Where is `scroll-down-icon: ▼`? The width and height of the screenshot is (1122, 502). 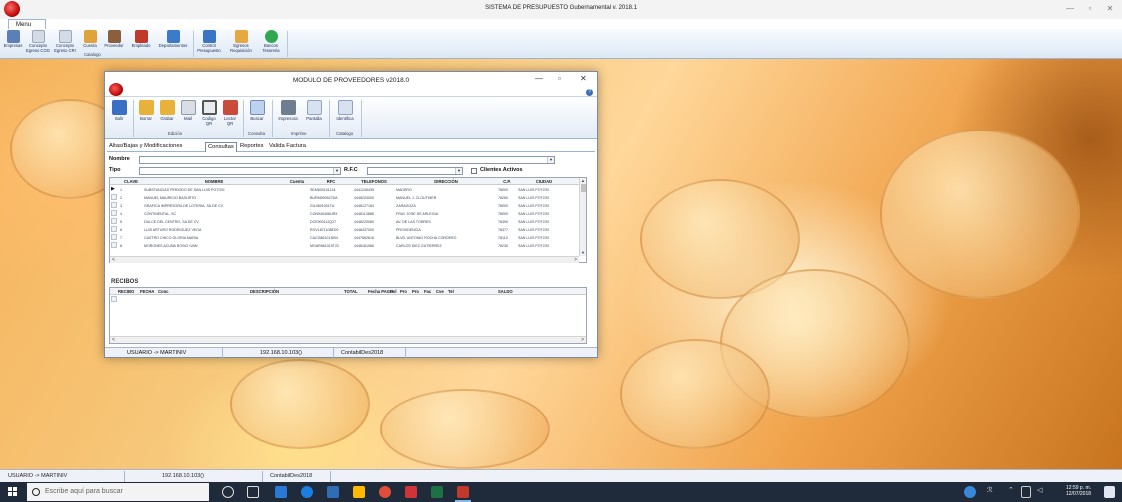
scroll-down-icon: ▼ is located at coordinates (583, 252).